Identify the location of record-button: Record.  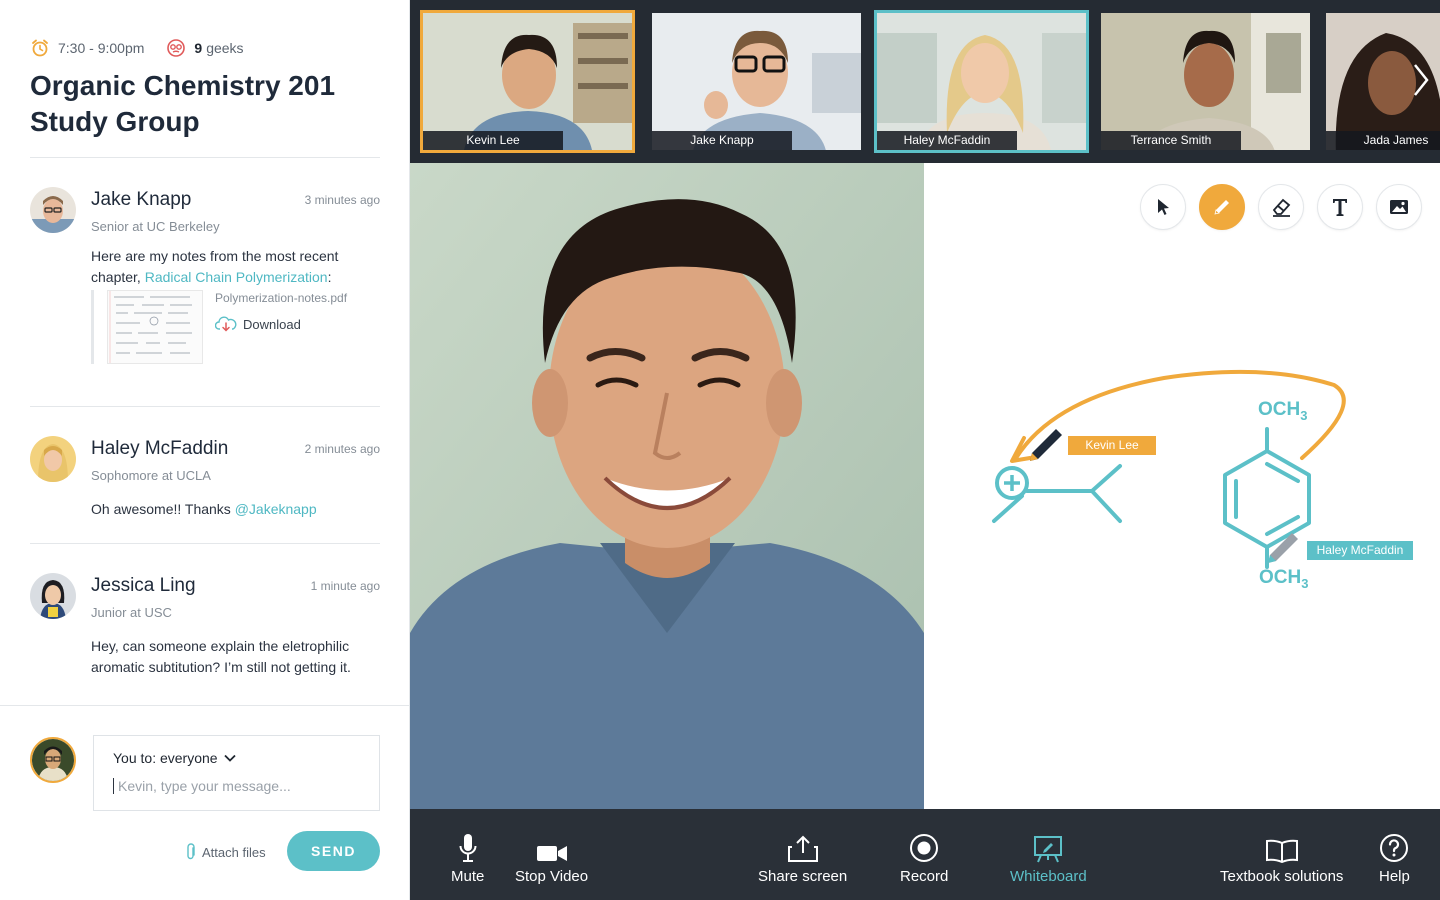
(924, 857).